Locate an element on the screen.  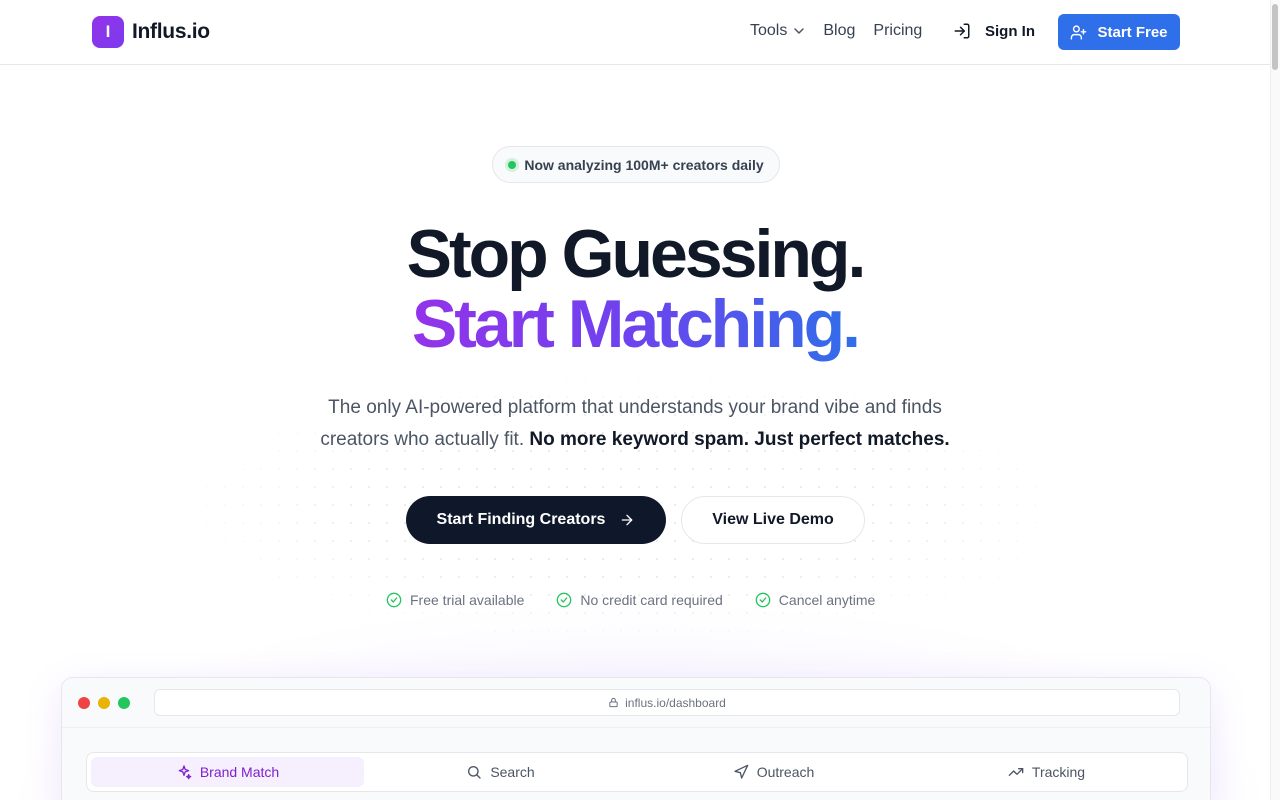
nav-pricing: Pricing is located at coordinates (897, 31).